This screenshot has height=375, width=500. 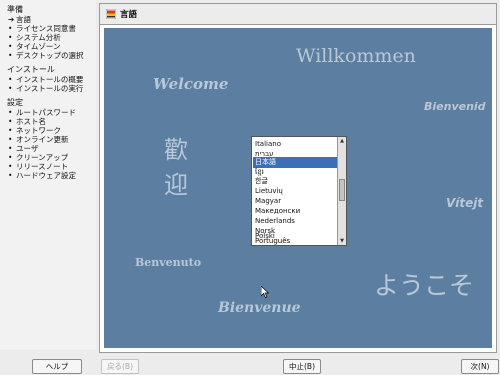 I want to click on scroll-thumb, so click(x=342, y=190).